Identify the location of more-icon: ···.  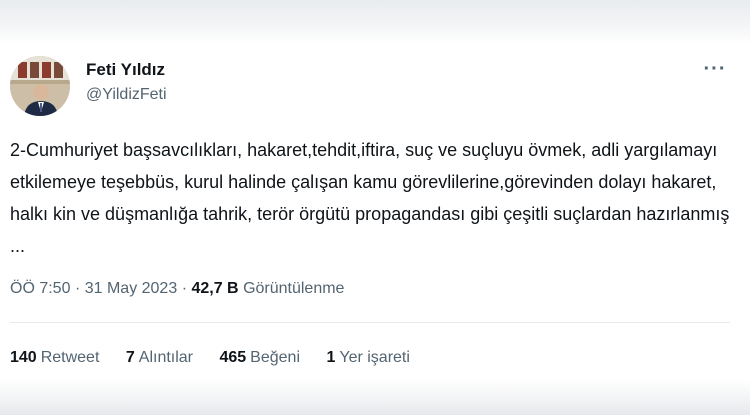
(715, 69).